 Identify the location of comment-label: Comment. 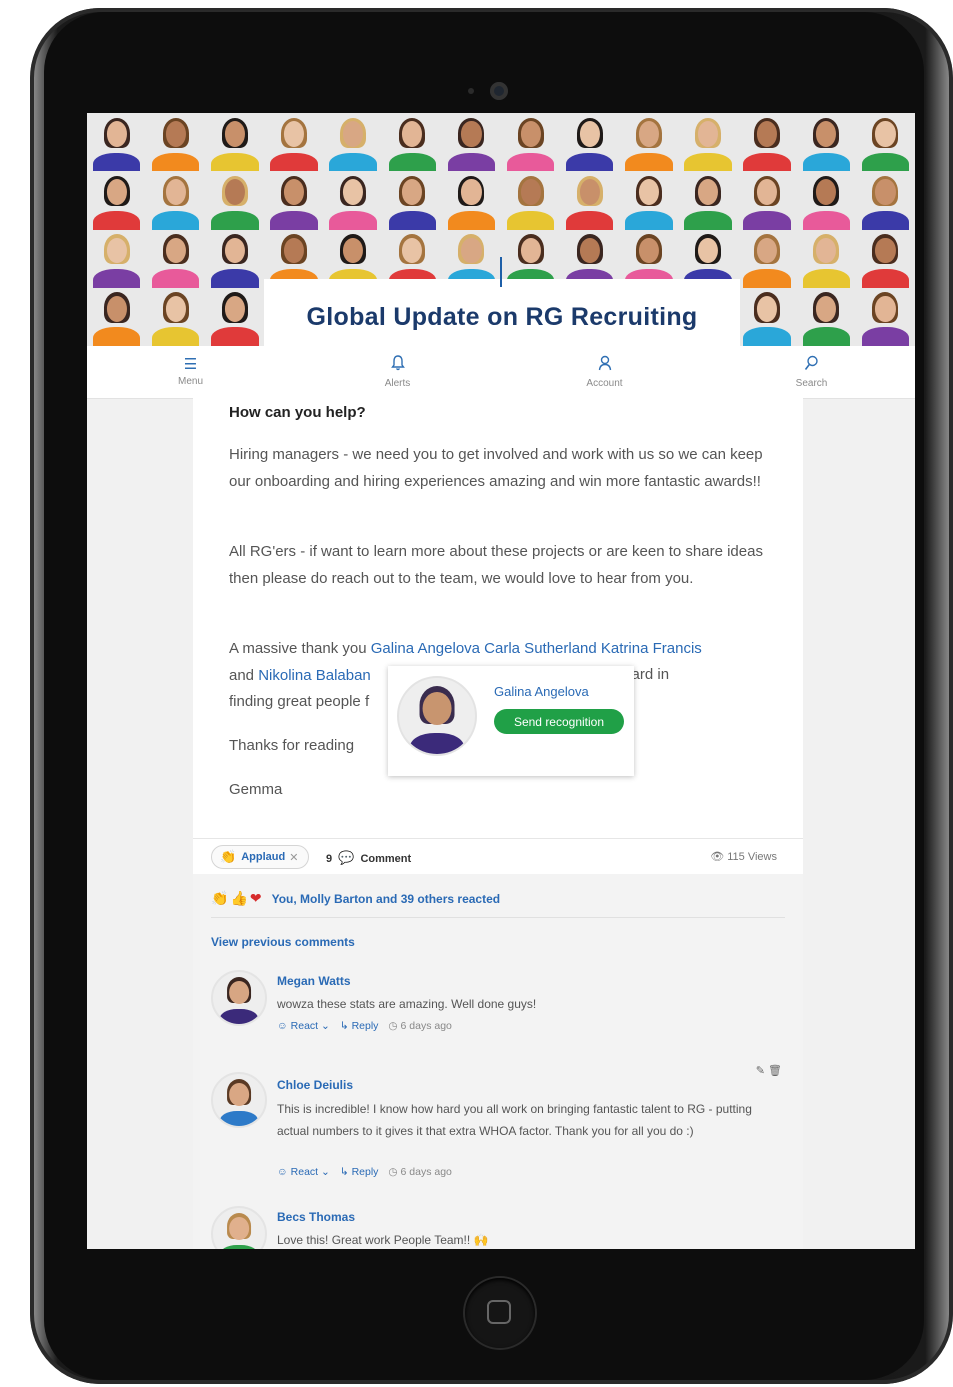
(386, 859).